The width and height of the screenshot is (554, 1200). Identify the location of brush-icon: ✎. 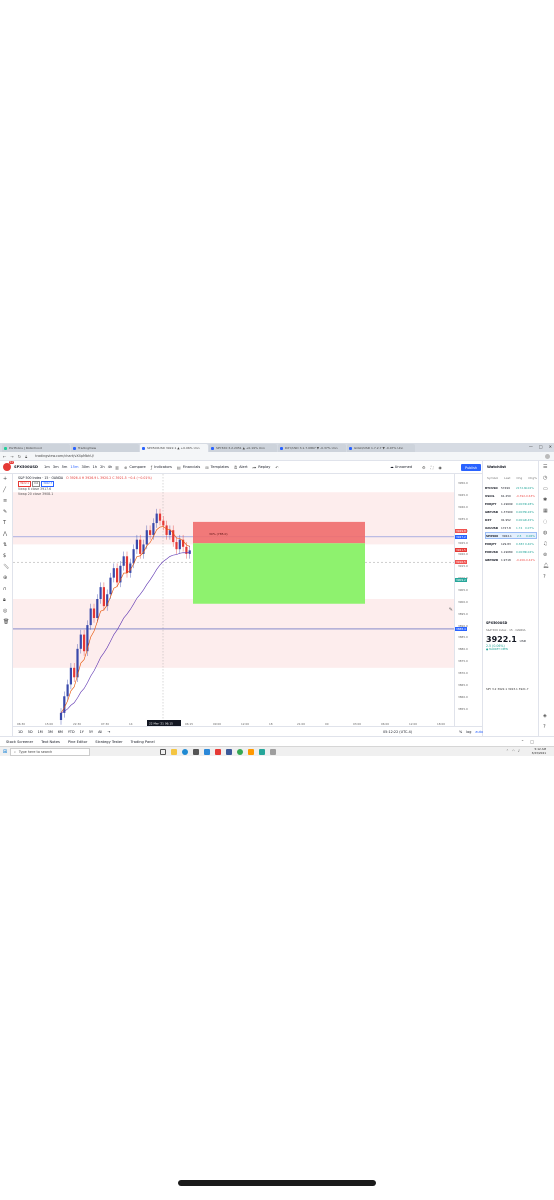
(5, 512).